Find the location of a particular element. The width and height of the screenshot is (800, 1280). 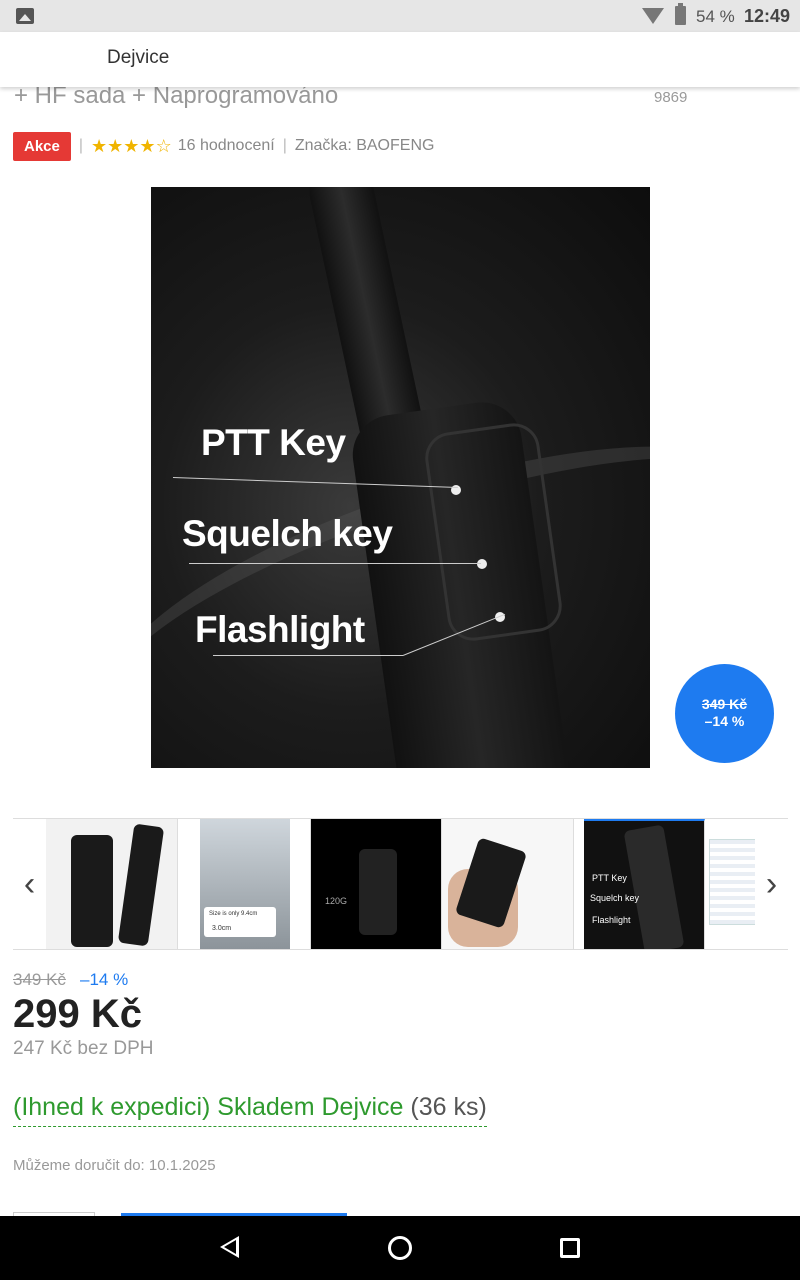

ptt-key-label: PTT Key is located at coordinates (273, 442).